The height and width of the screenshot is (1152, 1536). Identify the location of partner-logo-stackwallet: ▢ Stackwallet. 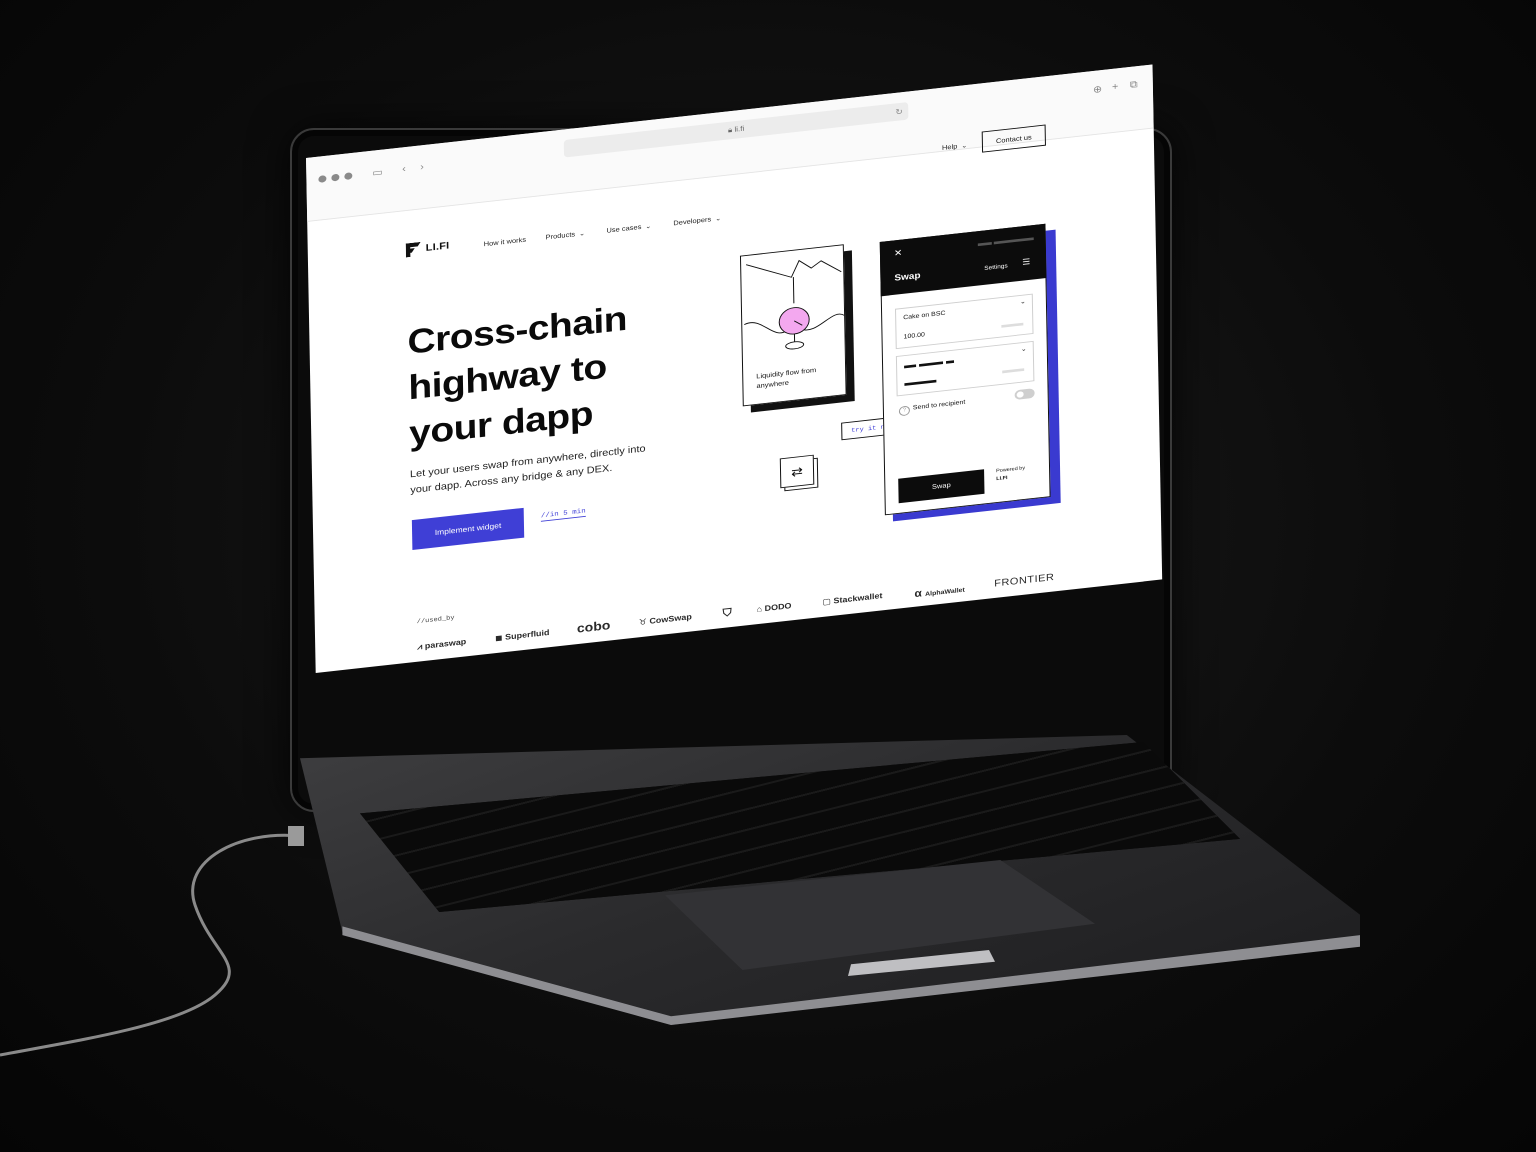
(852, 599).